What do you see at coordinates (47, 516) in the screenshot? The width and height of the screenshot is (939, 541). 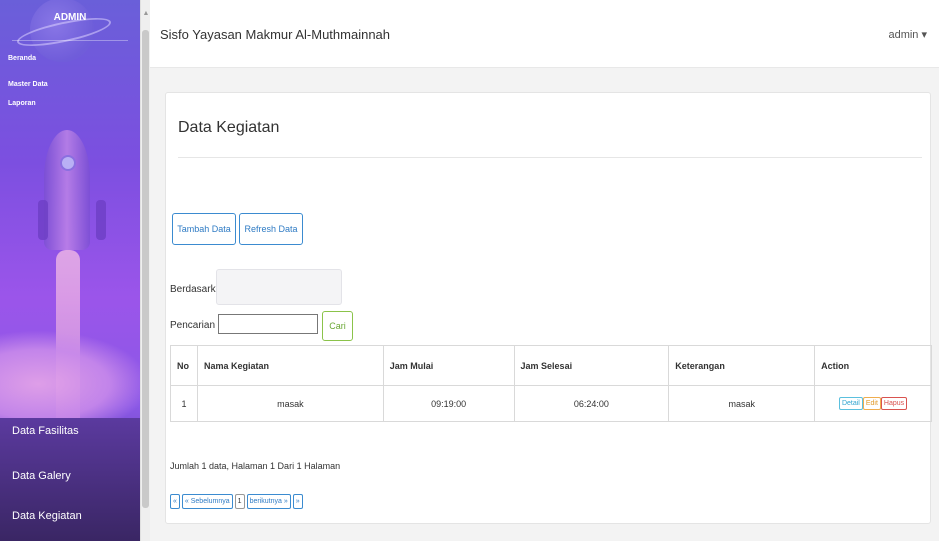 I see `sidebar-item-data-kegiatan: Data Kegiatan` at bounding box center [47, 516].